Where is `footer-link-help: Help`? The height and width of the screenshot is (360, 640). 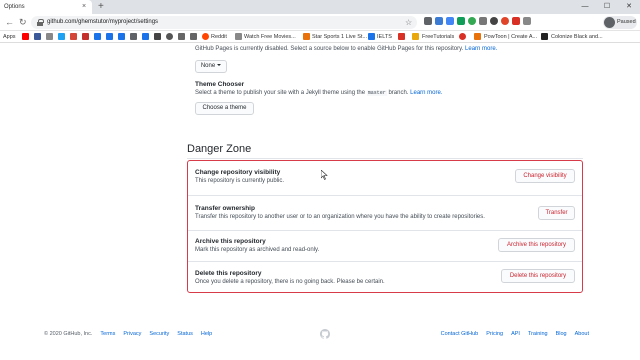
footer-link-help: Help is located at coordinates (206, 334).